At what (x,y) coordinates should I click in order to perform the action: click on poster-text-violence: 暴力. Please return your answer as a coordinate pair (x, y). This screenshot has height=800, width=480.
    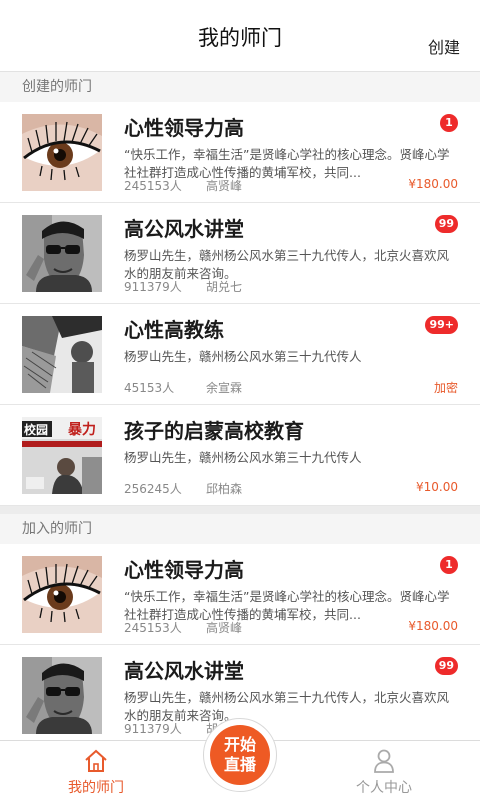
    Looking at the image, I should click on (81, 429).